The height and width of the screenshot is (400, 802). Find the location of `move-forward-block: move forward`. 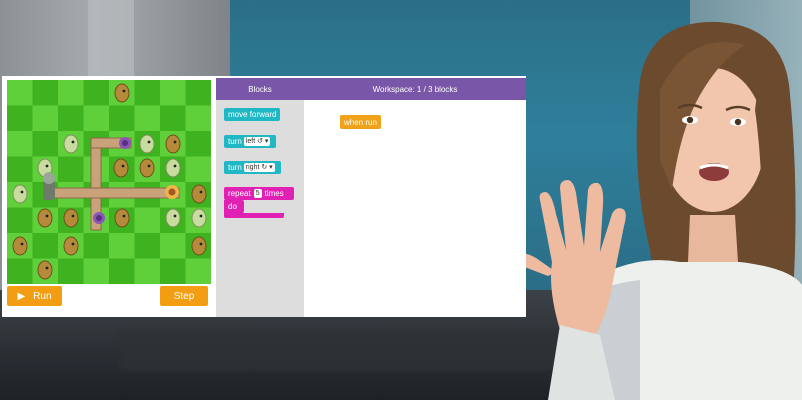

move-forward-block: move forward is located at coordinates (252, 114).